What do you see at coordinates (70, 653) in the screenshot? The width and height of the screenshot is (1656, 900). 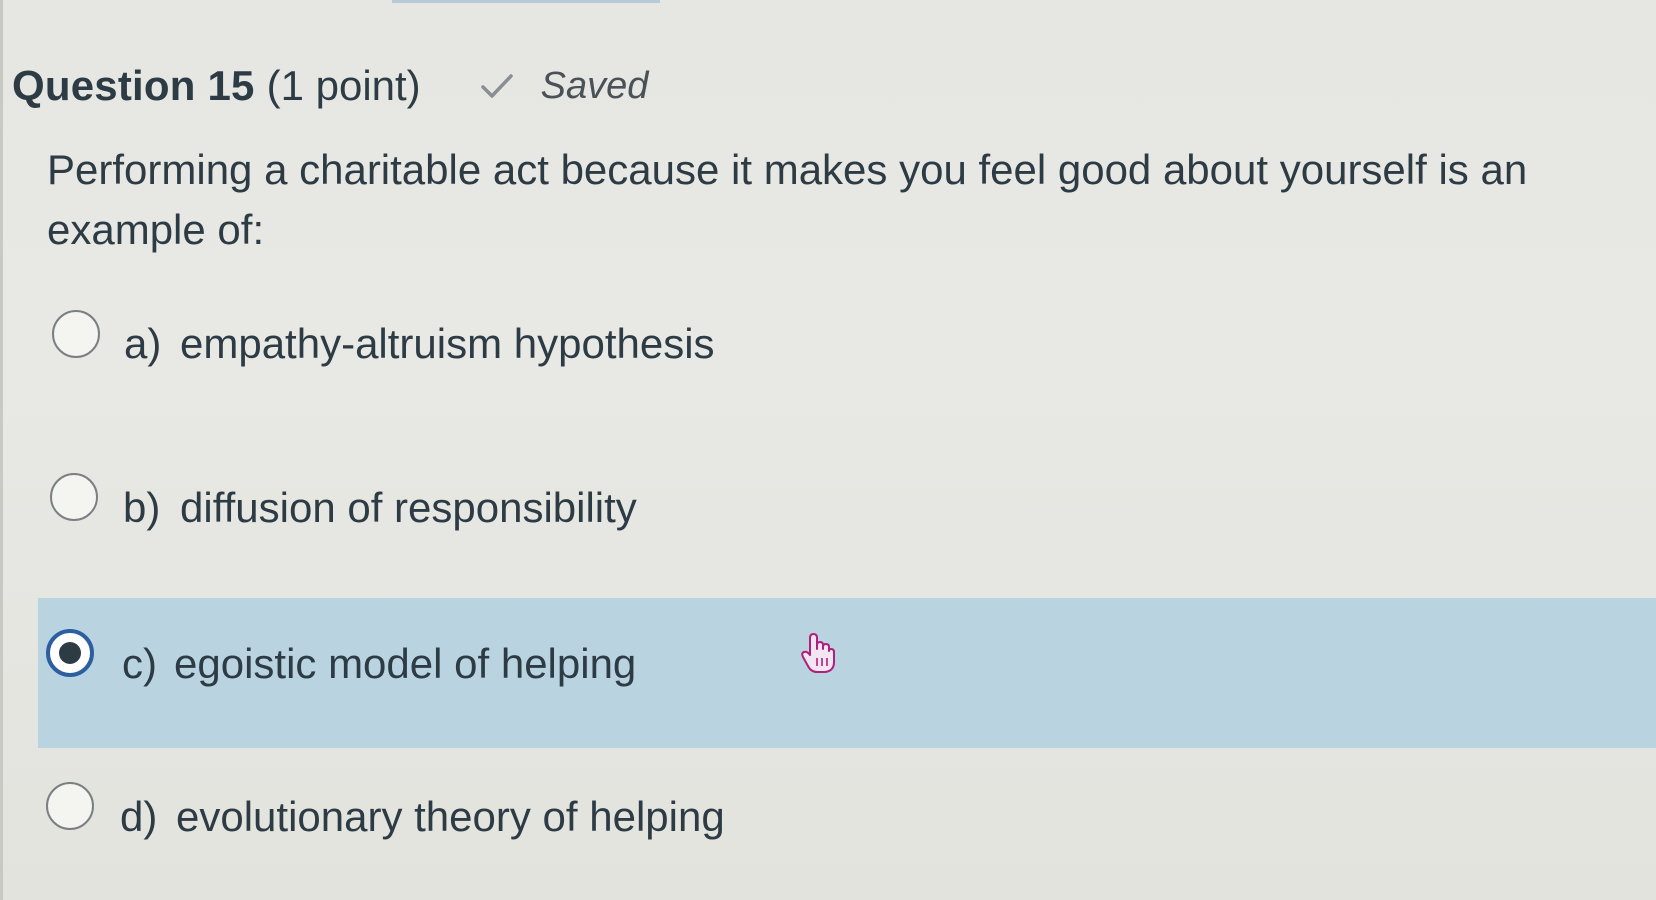 I see `radio-option-c` at bounding box center [70, 653].